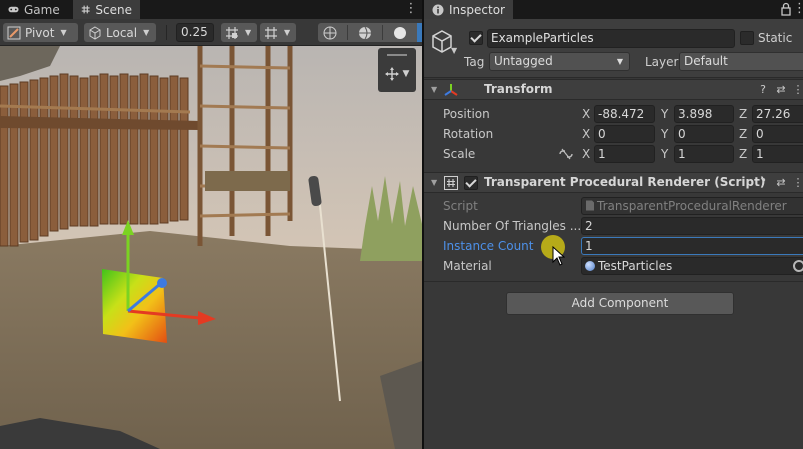 The height and width of the screenshot is (449, 803). I want to click on scale-y-field: 1, so click(704, 154).